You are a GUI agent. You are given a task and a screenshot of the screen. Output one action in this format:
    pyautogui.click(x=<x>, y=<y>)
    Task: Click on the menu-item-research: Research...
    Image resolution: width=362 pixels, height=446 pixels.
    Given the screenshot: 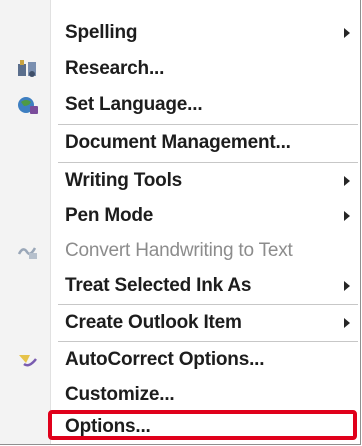 What is the action you would take?
    pyautogui.click(x=180, y=69)
    